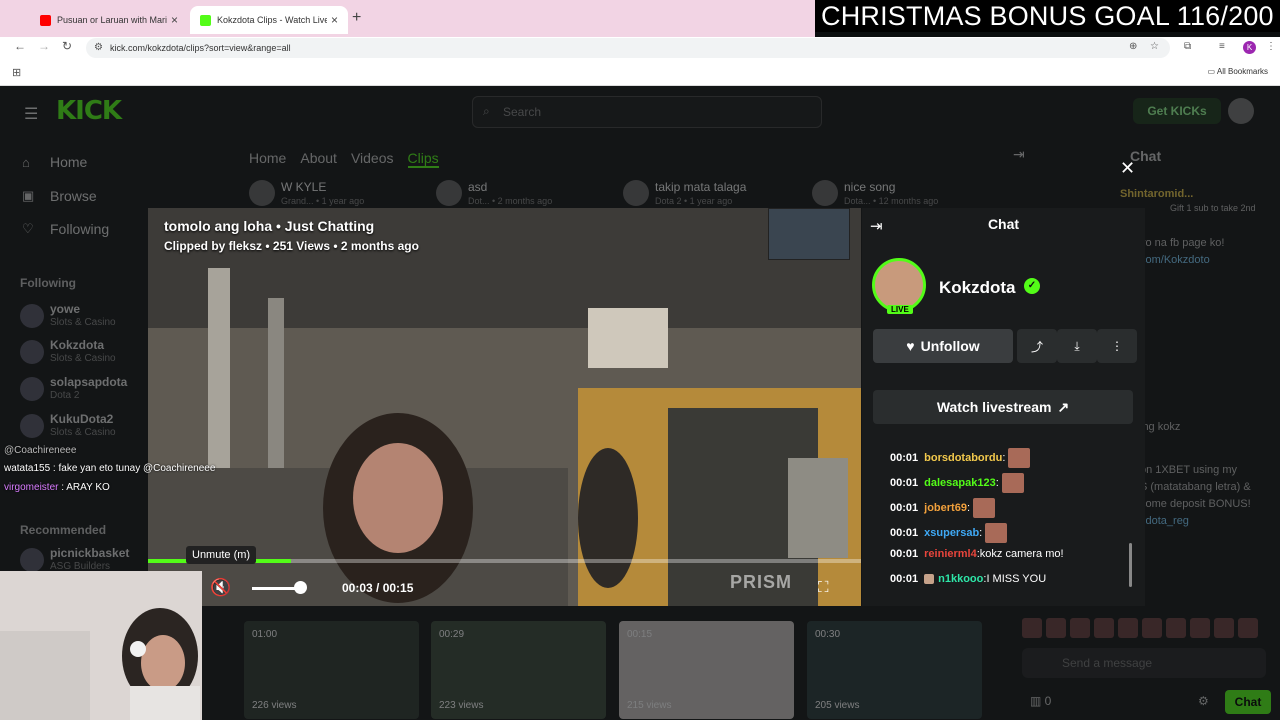 The width and height of the screenshot is (1280, 720). Describe the element at coordinates (1164, 521) in the screenshot. I see `chat-line: zdota_reg` at that location.